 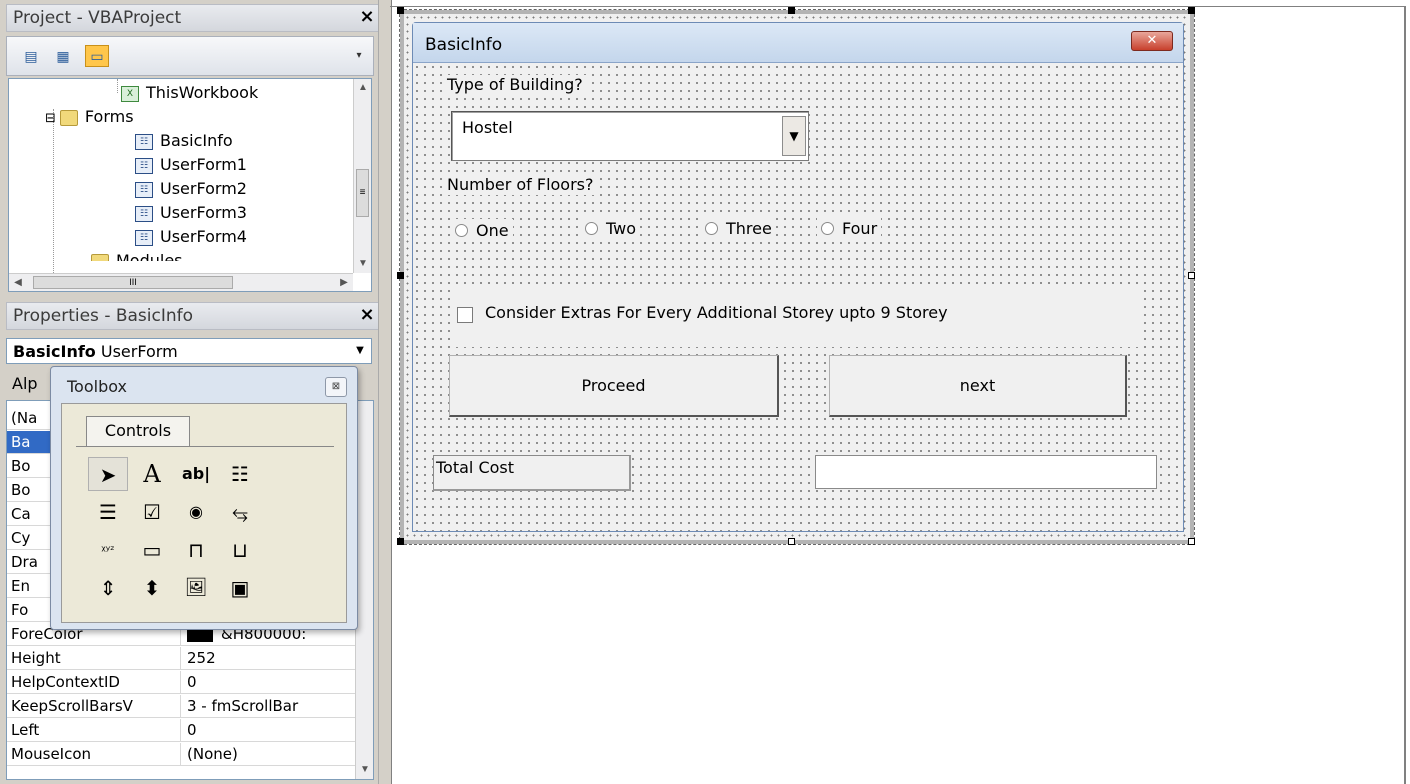 What do you see at coordinates (978, 386) in the screenshot?
I see `next-button: next` at bounding box center [978, 386].